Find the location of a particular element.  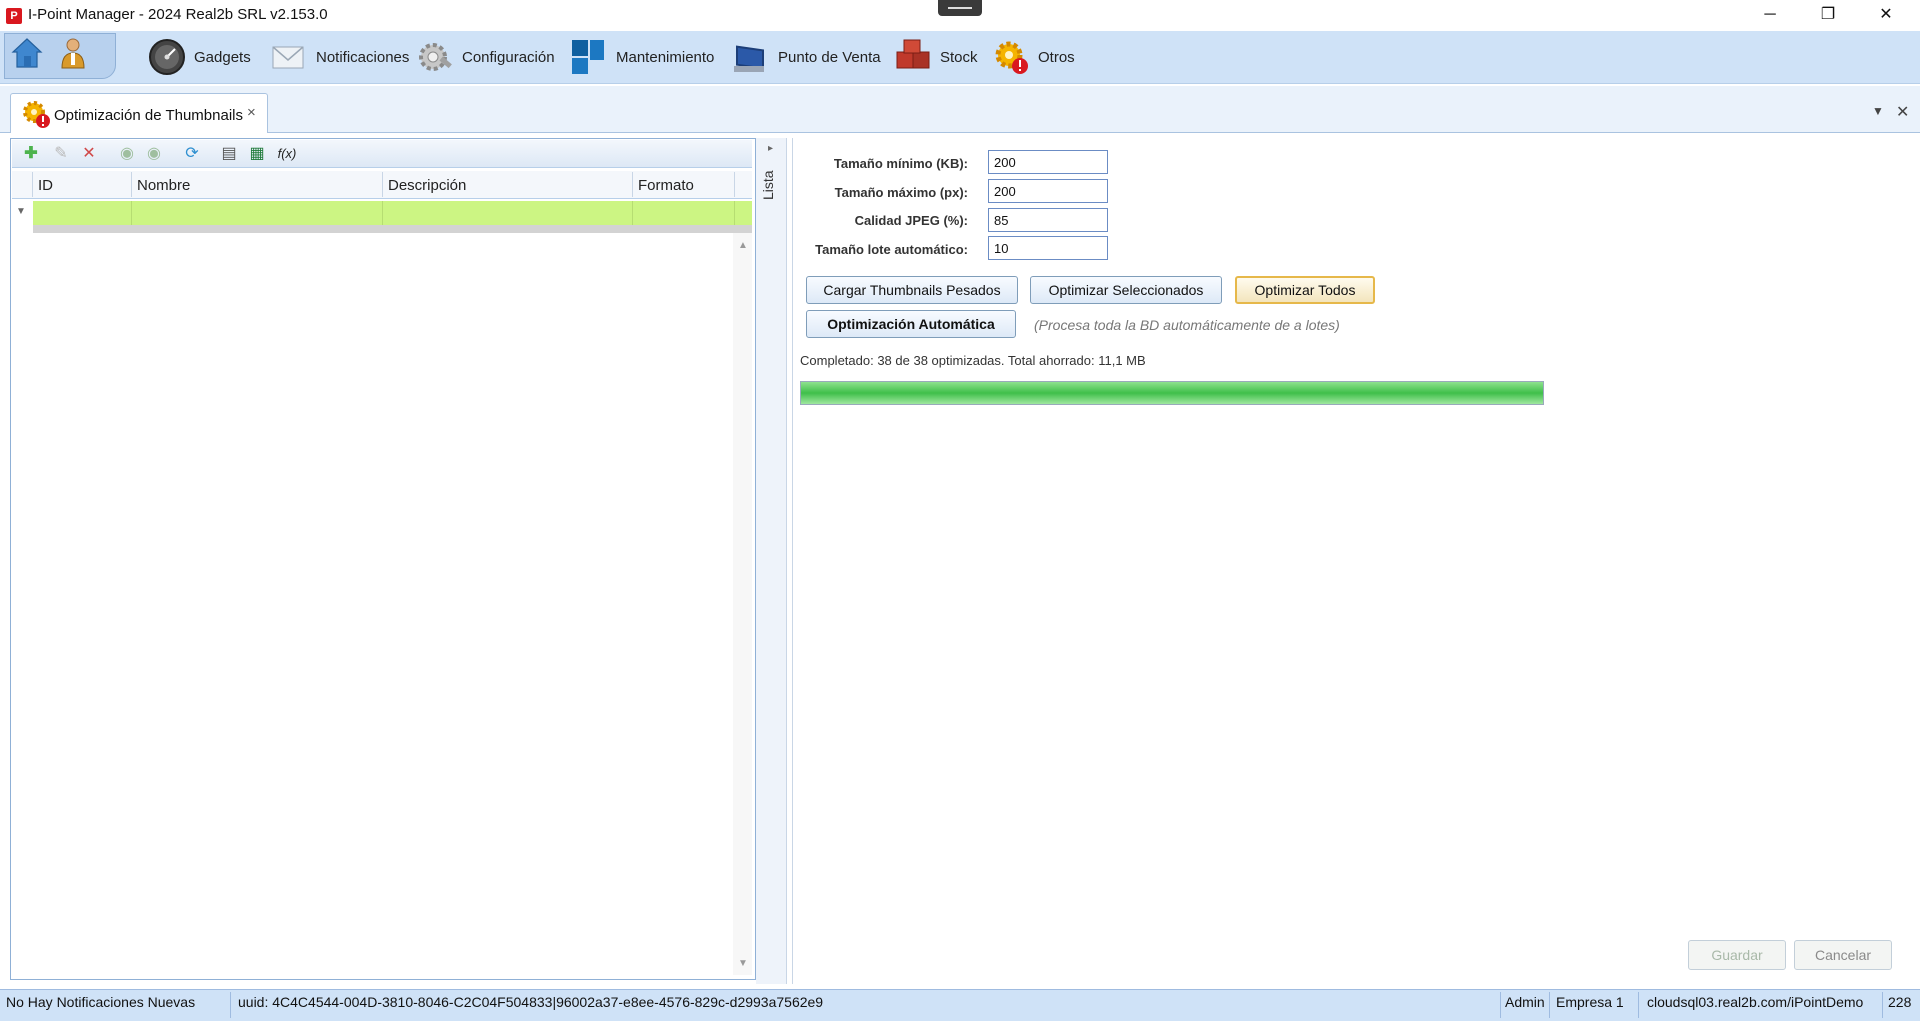

column-header-formato: Formato is located at coordinates (666, 185).